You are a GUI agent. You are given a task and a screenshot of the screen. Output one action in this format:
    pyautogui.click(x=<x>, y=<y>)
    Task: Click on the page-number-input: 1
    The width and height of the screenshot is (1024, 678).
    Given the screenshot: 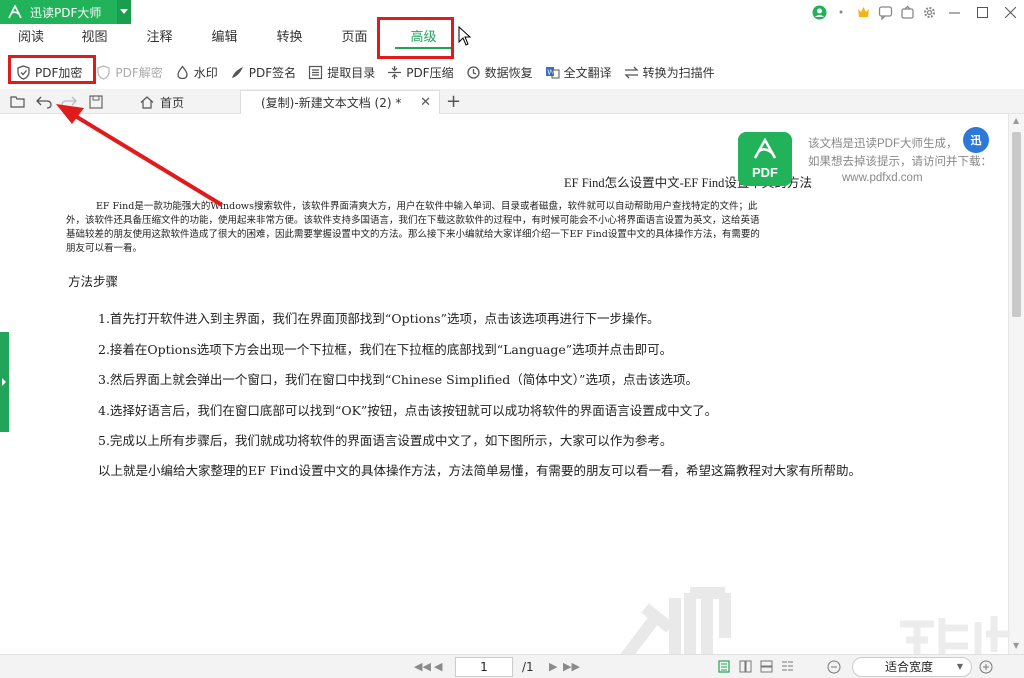 What is the action you would take?
    pyautogui.click(x=484, y=667)
    